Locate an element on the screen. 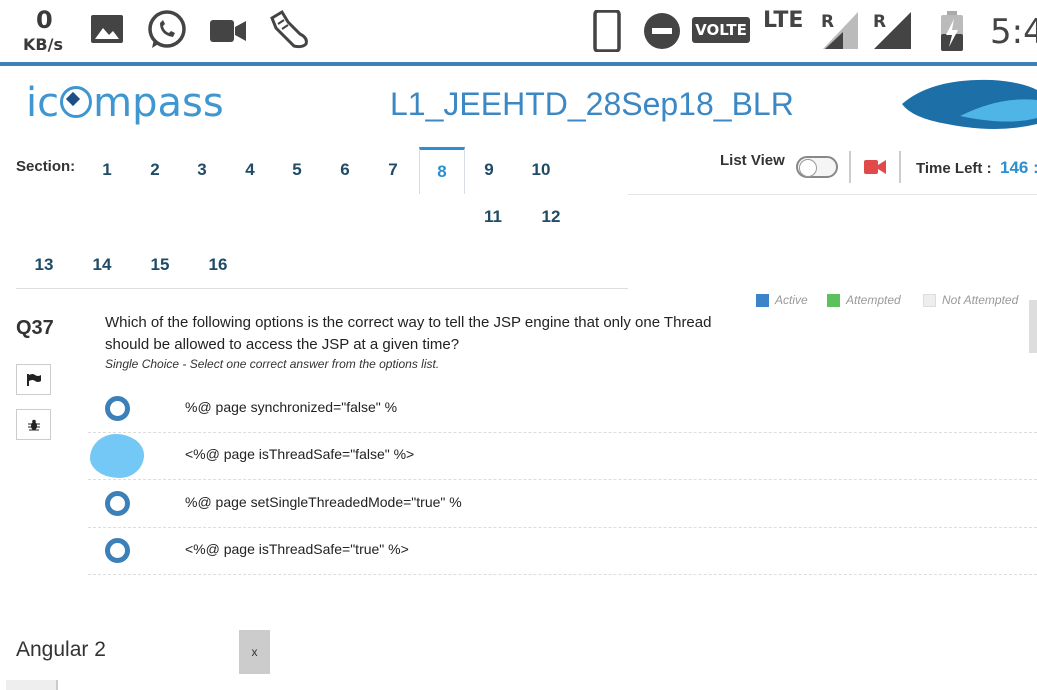  answer-option: <%@ page isThreadSafe="true" %> is located at coordinates (562, 551).